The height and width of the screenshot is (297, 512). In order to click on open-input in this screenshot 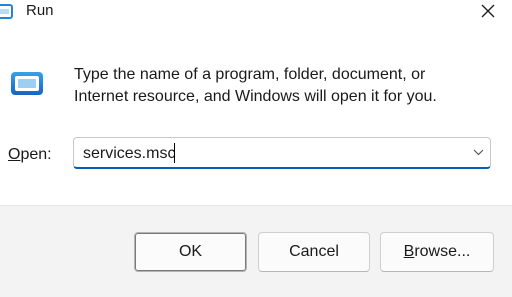, I will do `click(268, 154)`.